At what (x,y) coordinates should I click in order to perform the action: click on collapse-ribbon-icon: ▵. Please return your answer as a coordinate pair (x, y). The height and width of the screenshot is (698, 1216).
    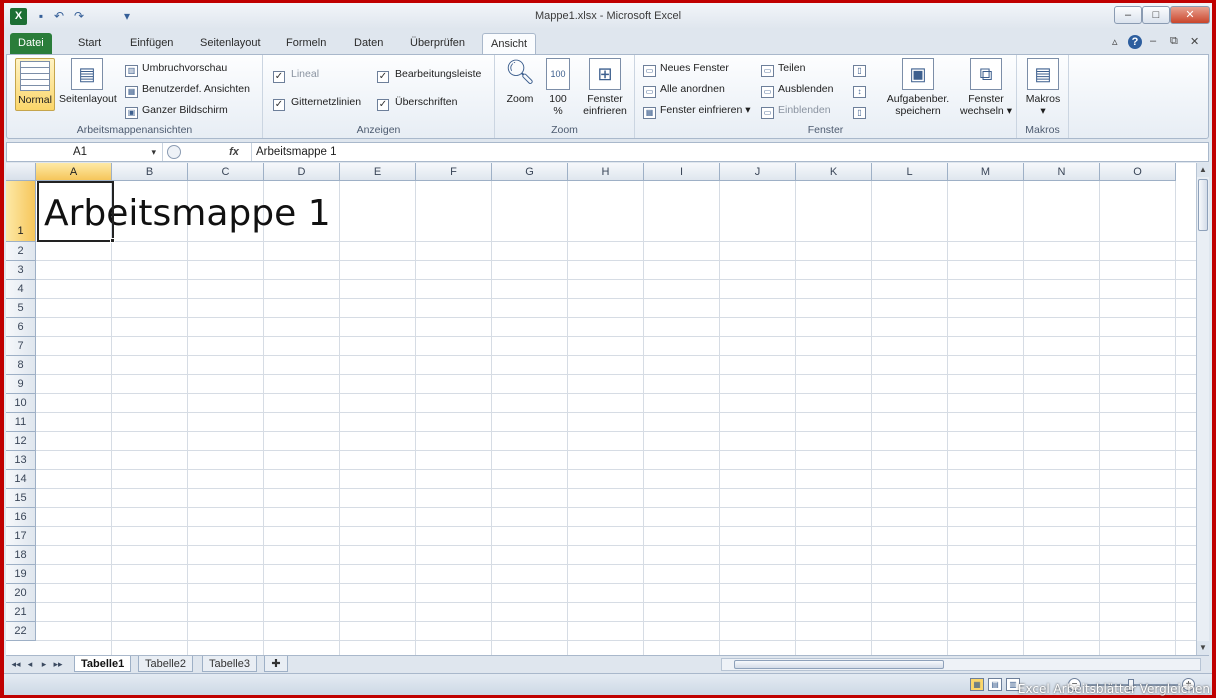
    Looking at the image, I should click on (1115, 41).